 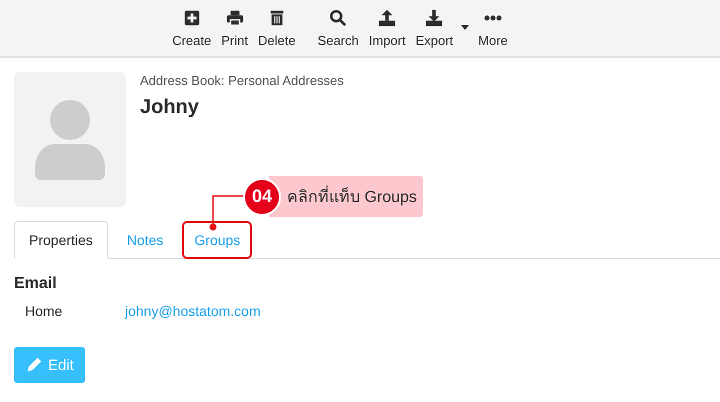 I want to click on toolbar-button: Print, so click(x=234, y=28).